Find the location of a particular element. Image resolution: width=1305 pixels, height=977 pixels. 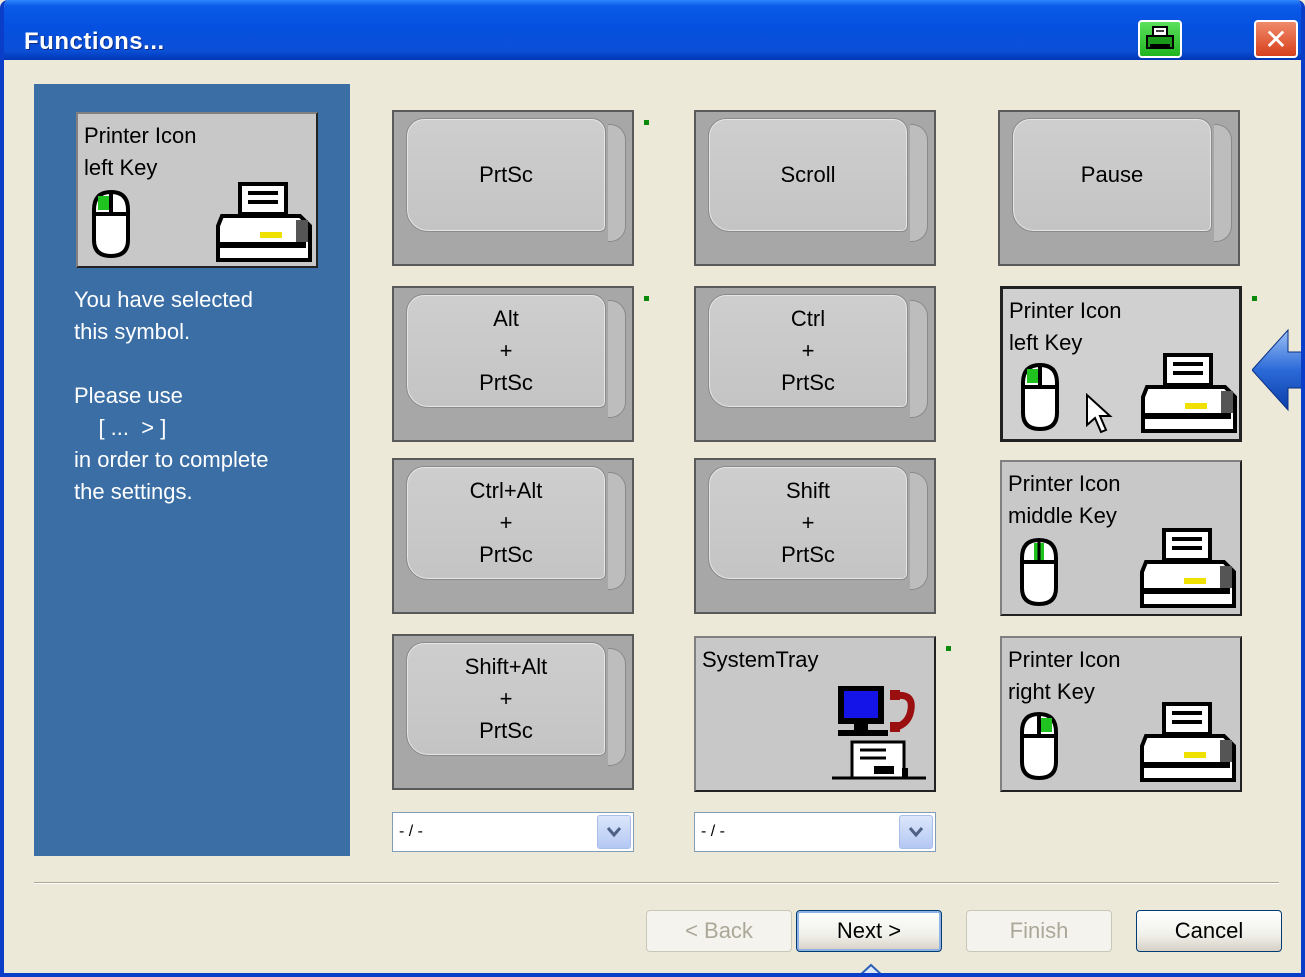

key-alt-prtsc: Alt + PrtSc is located at coordinates (513, 364).